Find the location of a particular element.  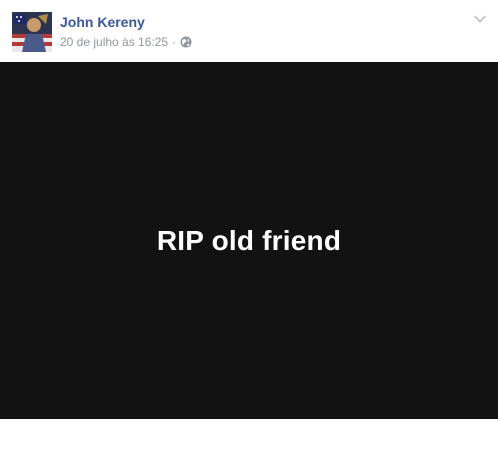

post-options-button is located at coordinates (480, 19).